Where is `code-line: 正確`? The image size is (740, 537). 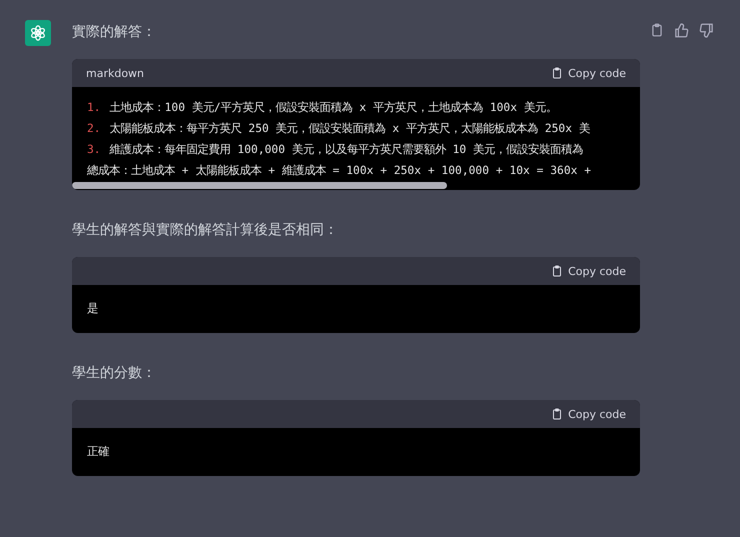
code-line: 正確 is located at coordinates (98, 452).